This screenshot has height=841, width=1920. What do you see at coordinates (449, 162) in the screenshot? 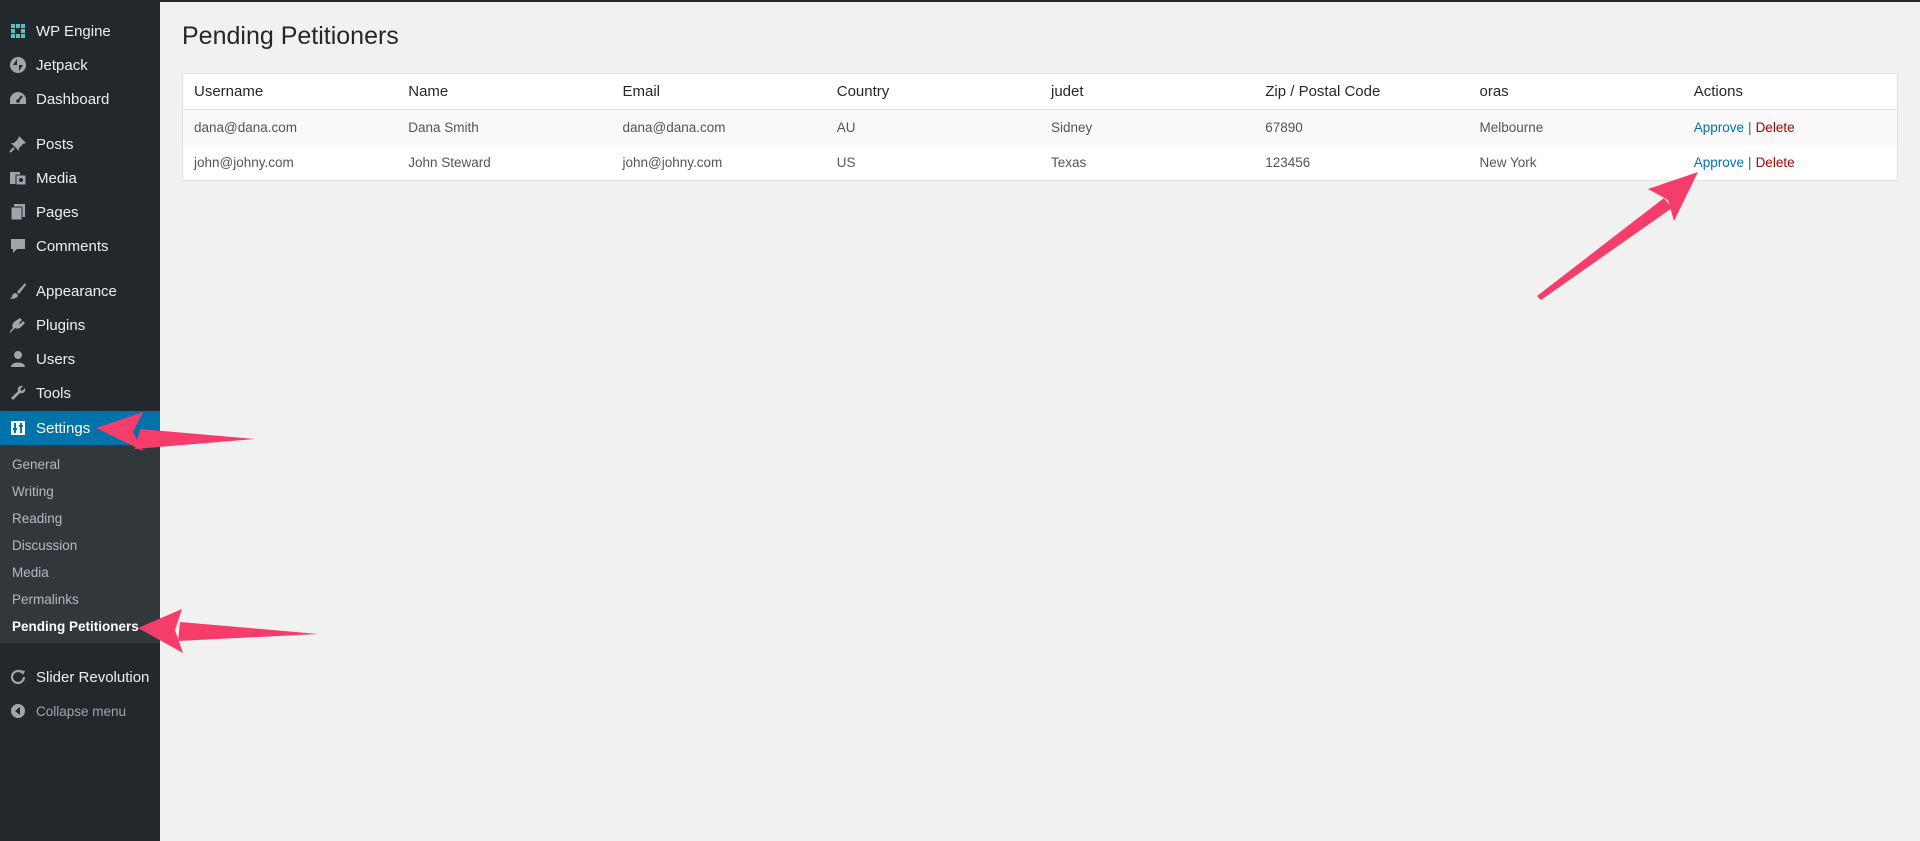
I see `cell-name: John Steward` at bounding box center [449, 162].